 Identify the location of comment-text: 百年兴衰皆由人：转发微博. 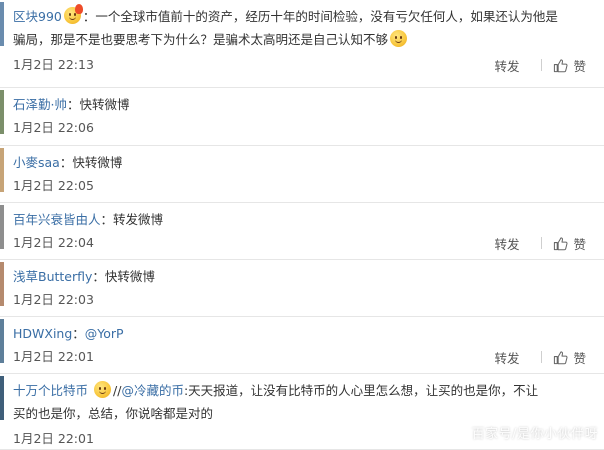
(303, 220).